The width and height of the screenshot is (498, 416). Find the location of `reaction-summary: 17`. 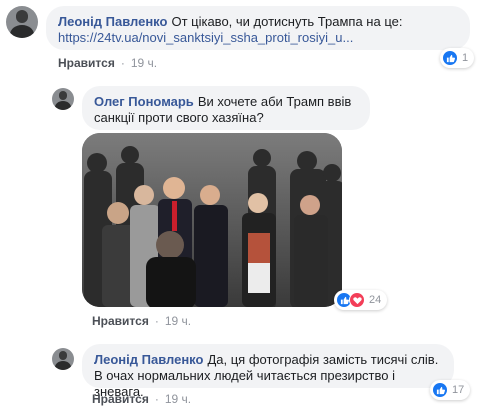

reaction-summary: 17 is located at coordinates (450, 390).